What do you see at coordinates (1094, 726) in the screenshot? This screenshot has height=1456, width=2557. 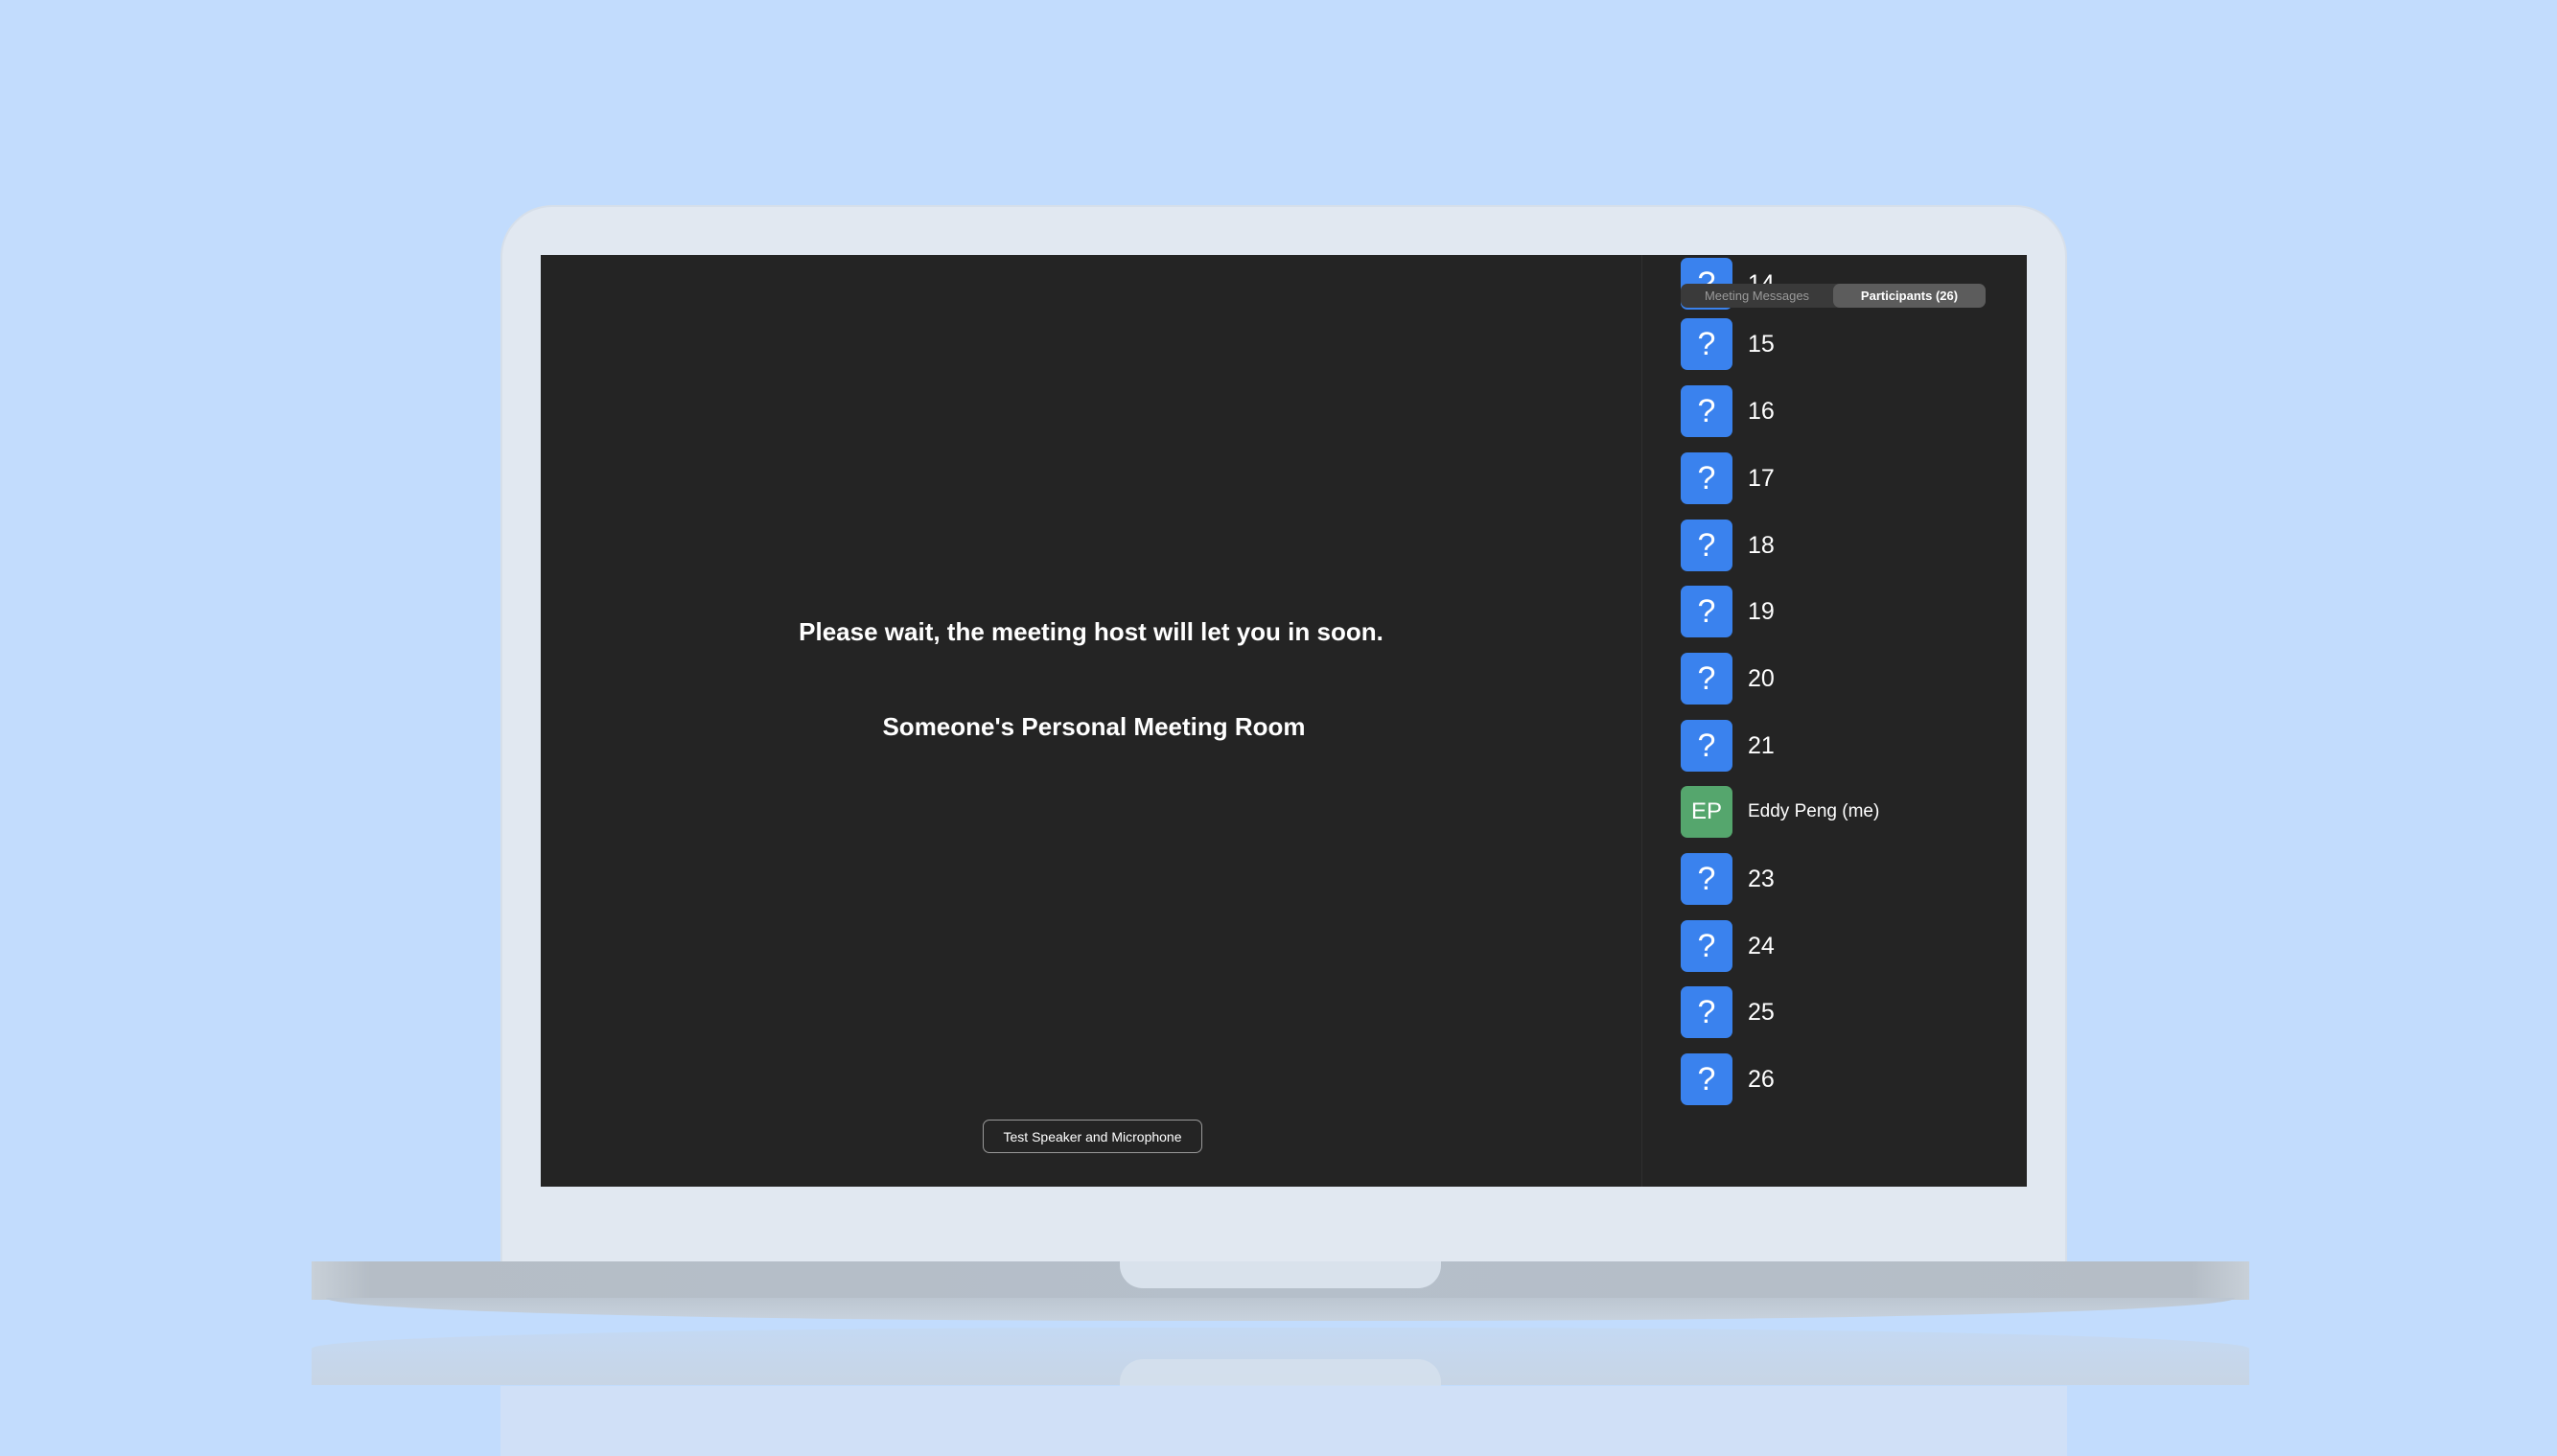 I see `meeting-room-name: Someone's Personal Meeting Room` at bounding box center [1094, 726].